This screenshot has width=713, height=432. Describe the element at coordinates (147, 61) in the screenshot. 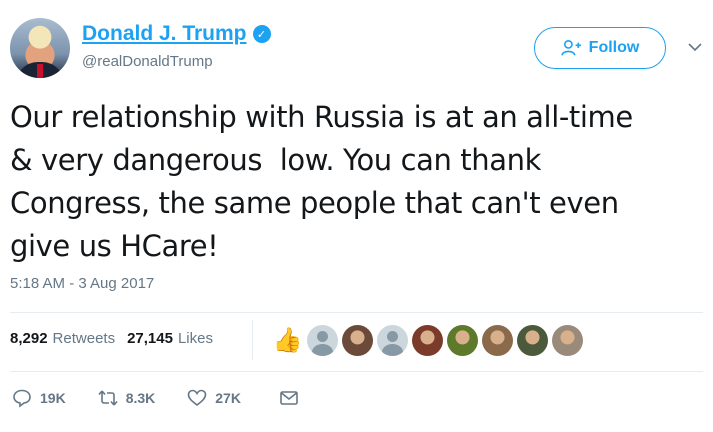

I see `author-handle: @realDonaldTrump` at that location.